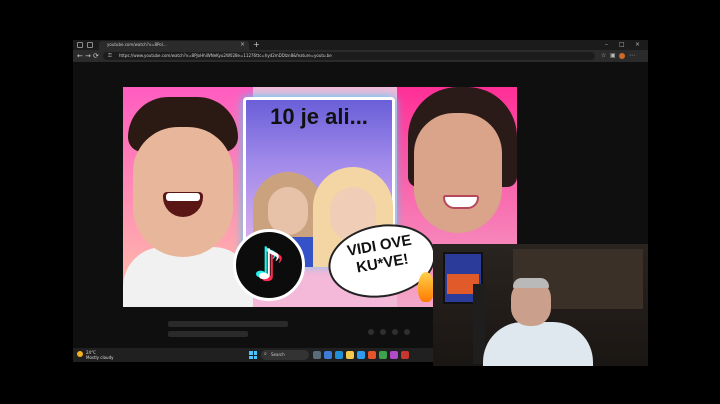  I want to click on app-icon-purple, so click(394, 355).